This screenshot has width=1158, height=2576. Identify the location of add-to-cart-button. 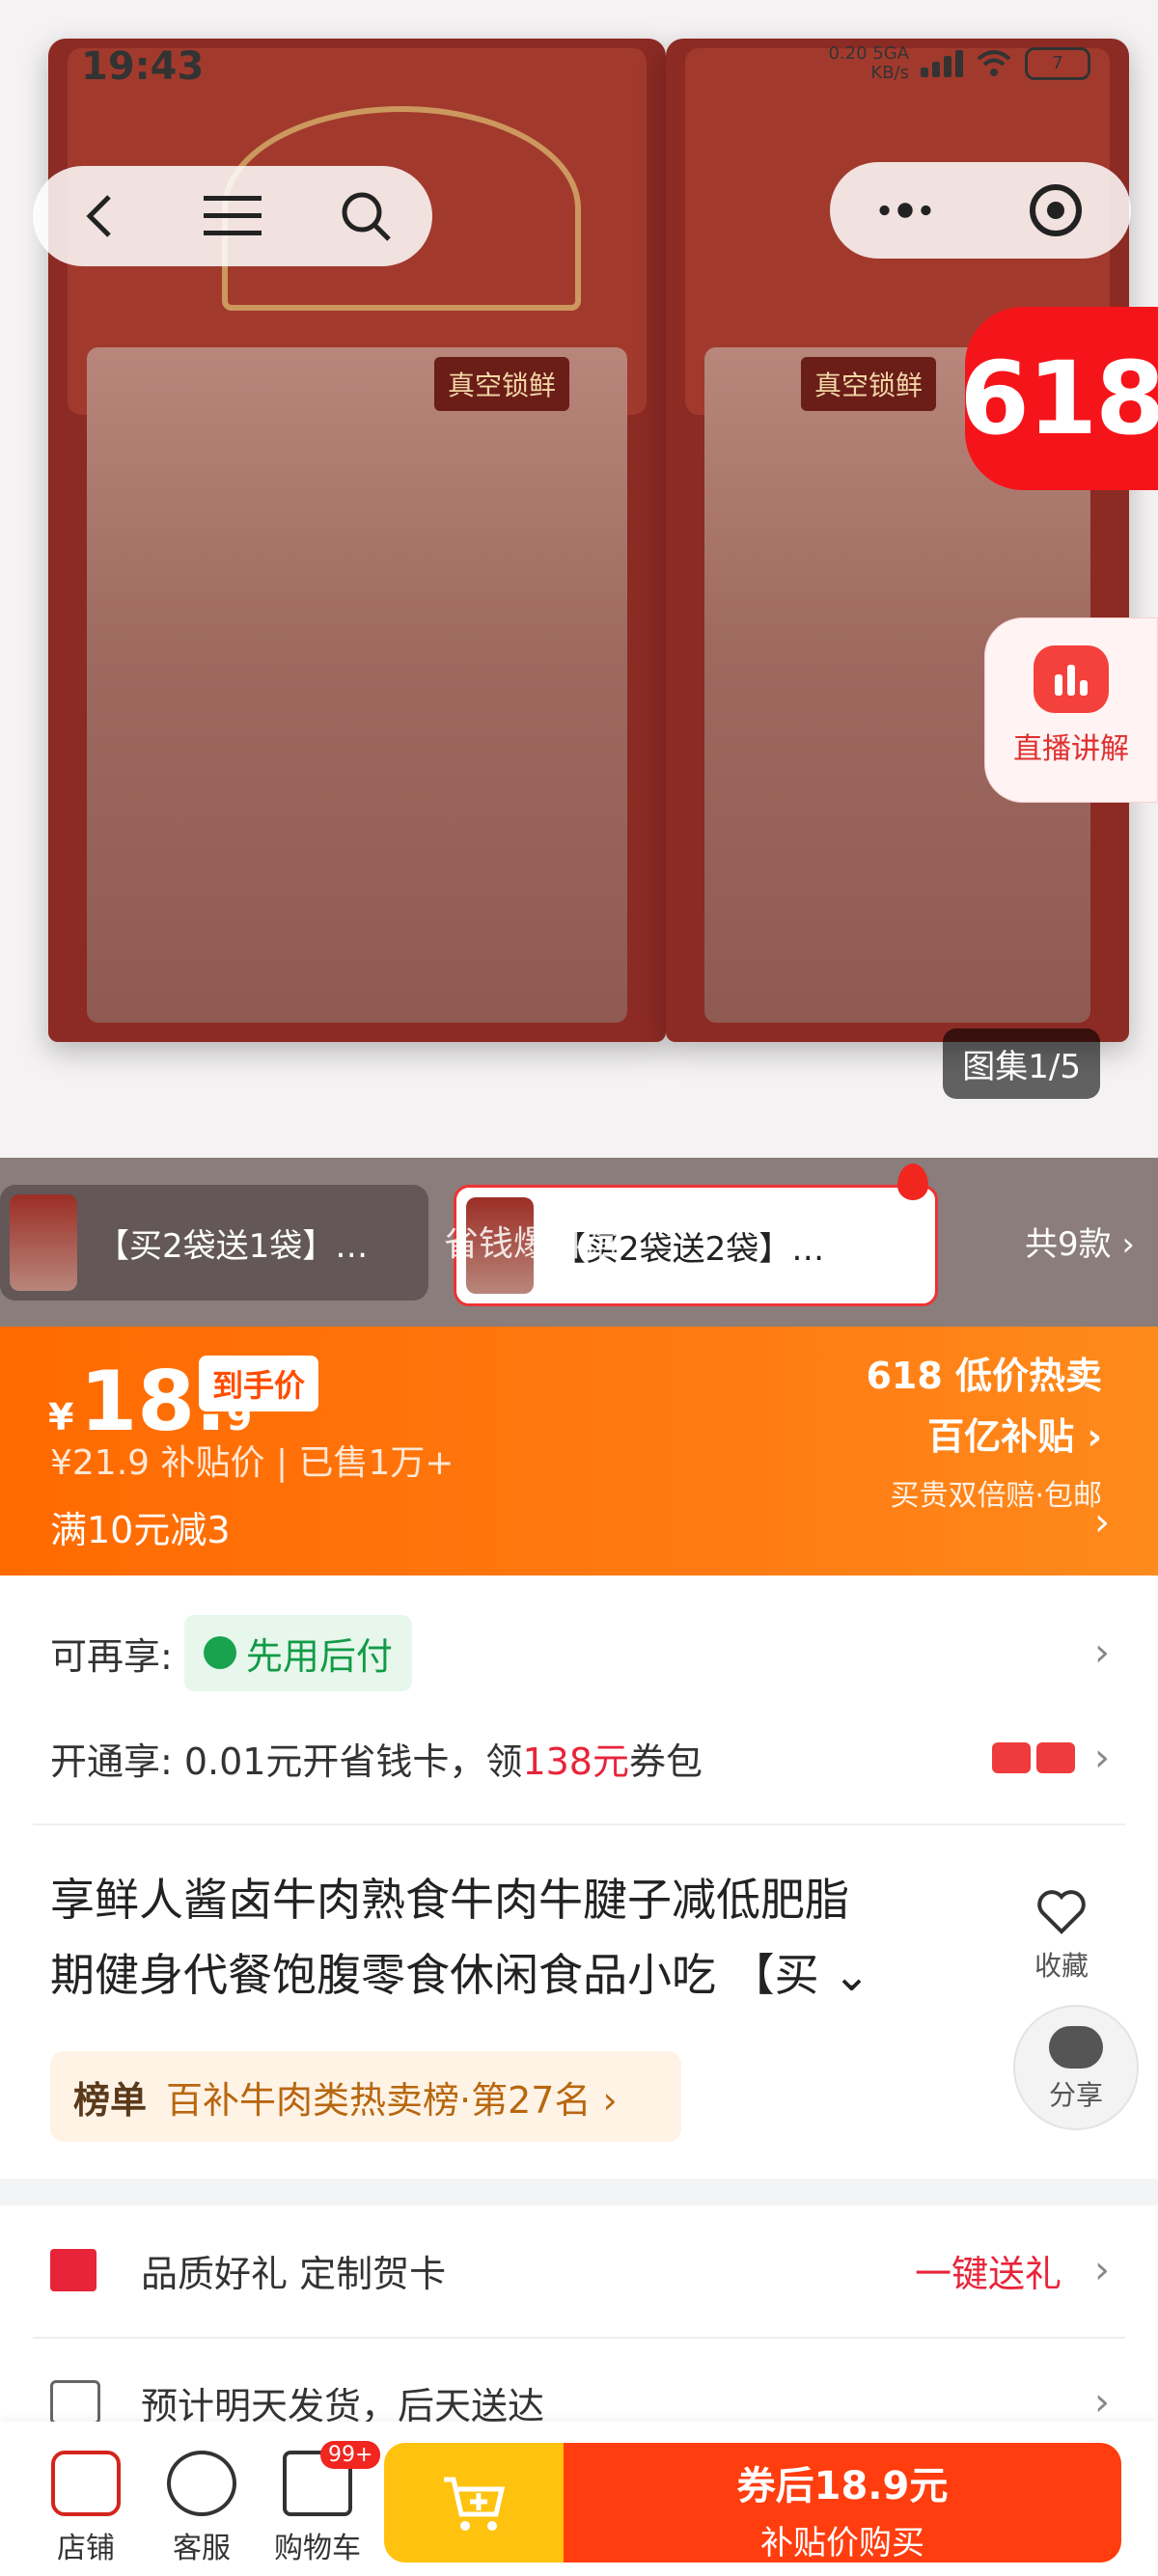
(474, 2503).